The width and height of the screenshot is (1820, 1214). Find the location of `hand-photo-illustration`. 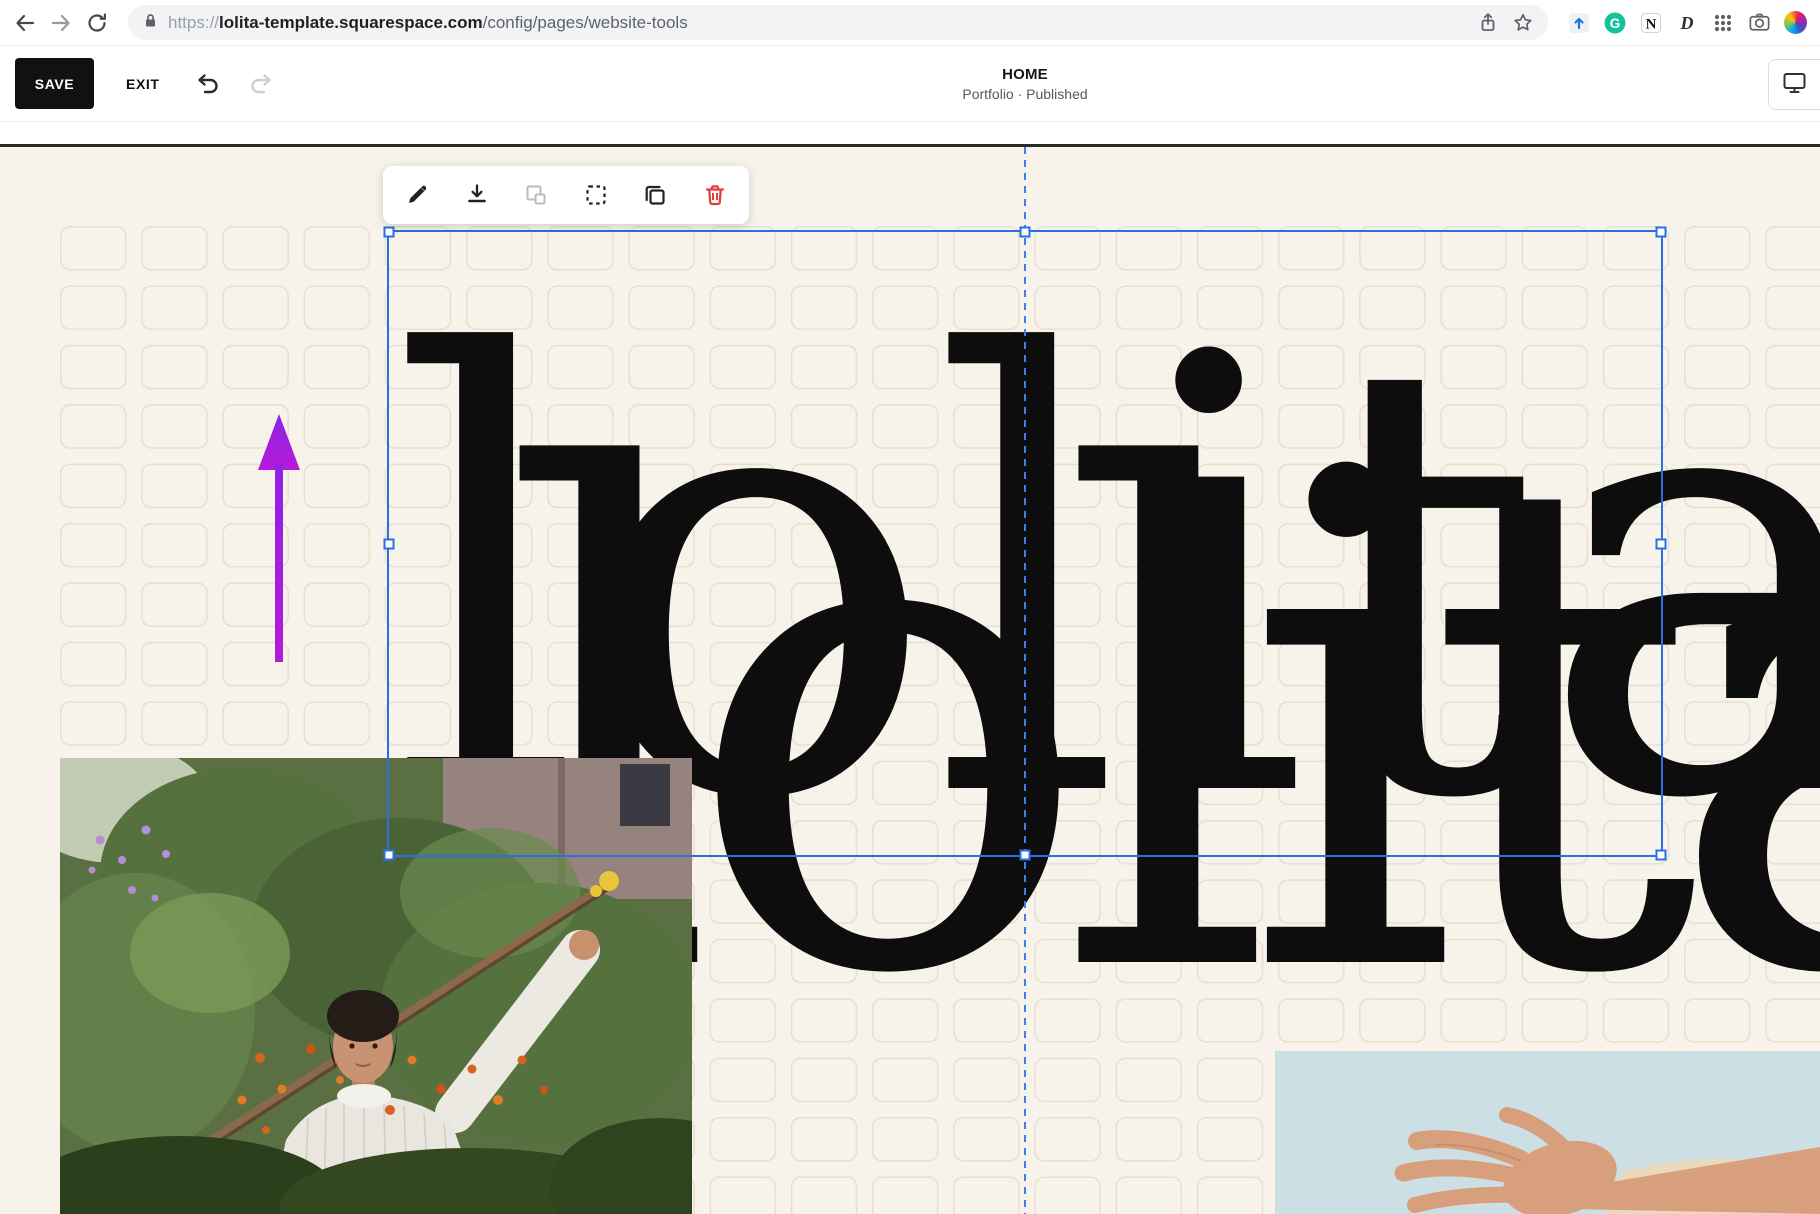

hand-photo-illustration is located at coordinates (1547, 1132).